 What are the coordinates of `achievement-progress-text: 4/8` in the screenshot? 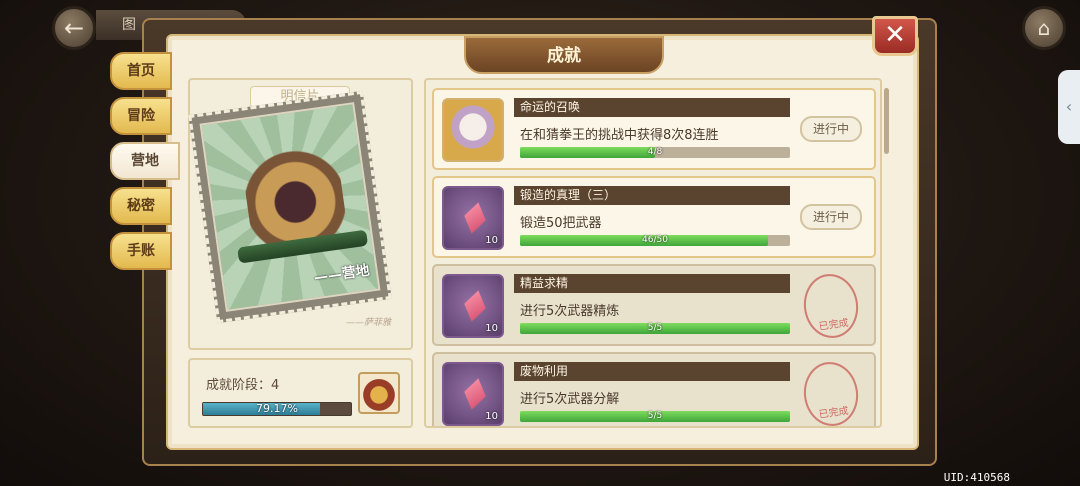 It's located at (655, 152).